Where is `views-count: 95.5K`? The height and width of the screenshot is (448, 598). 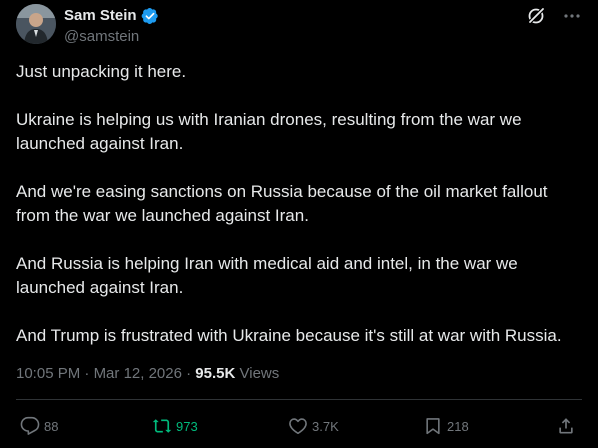 views-count: 95.5K is located at coordinates (215, 373).